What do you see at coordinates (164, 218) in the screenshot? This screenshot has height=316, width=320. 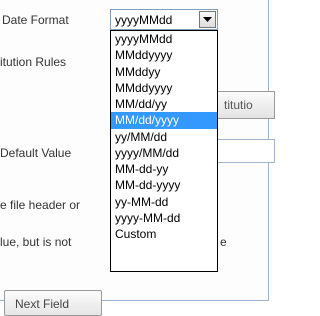 I see `option-yyyy-MM-dd: yyyy-MM-dd` at bounding box center [164, 218].